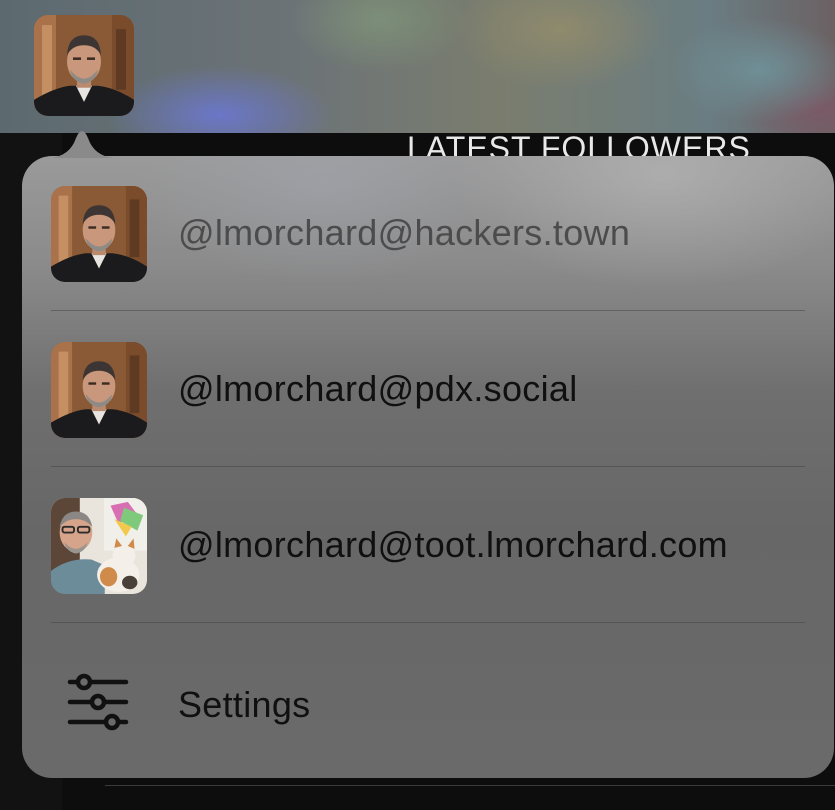  Describe the element at coordinates (404, 232) in the screenshot. I see `account-handle: @lmorchard@hackers.town` at that location.